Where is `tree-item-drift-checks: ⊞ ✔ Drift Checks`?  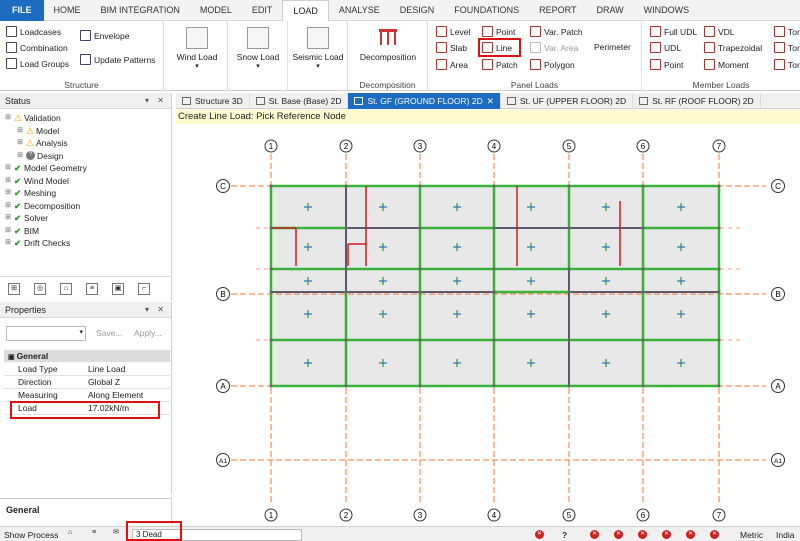
tree-item-drift-checks: ⊞ ✔ Drift Checks is located at coordinates (87, 243).